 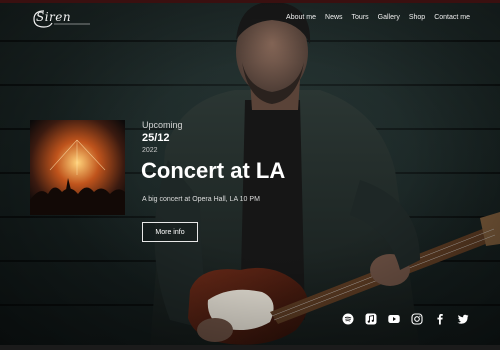 What do you see at coordinates (201, 199) in the screenshot?
I see `concert-description: A big concert at Opera Hall, LA 10 PM` at bounding box center [201, 199].